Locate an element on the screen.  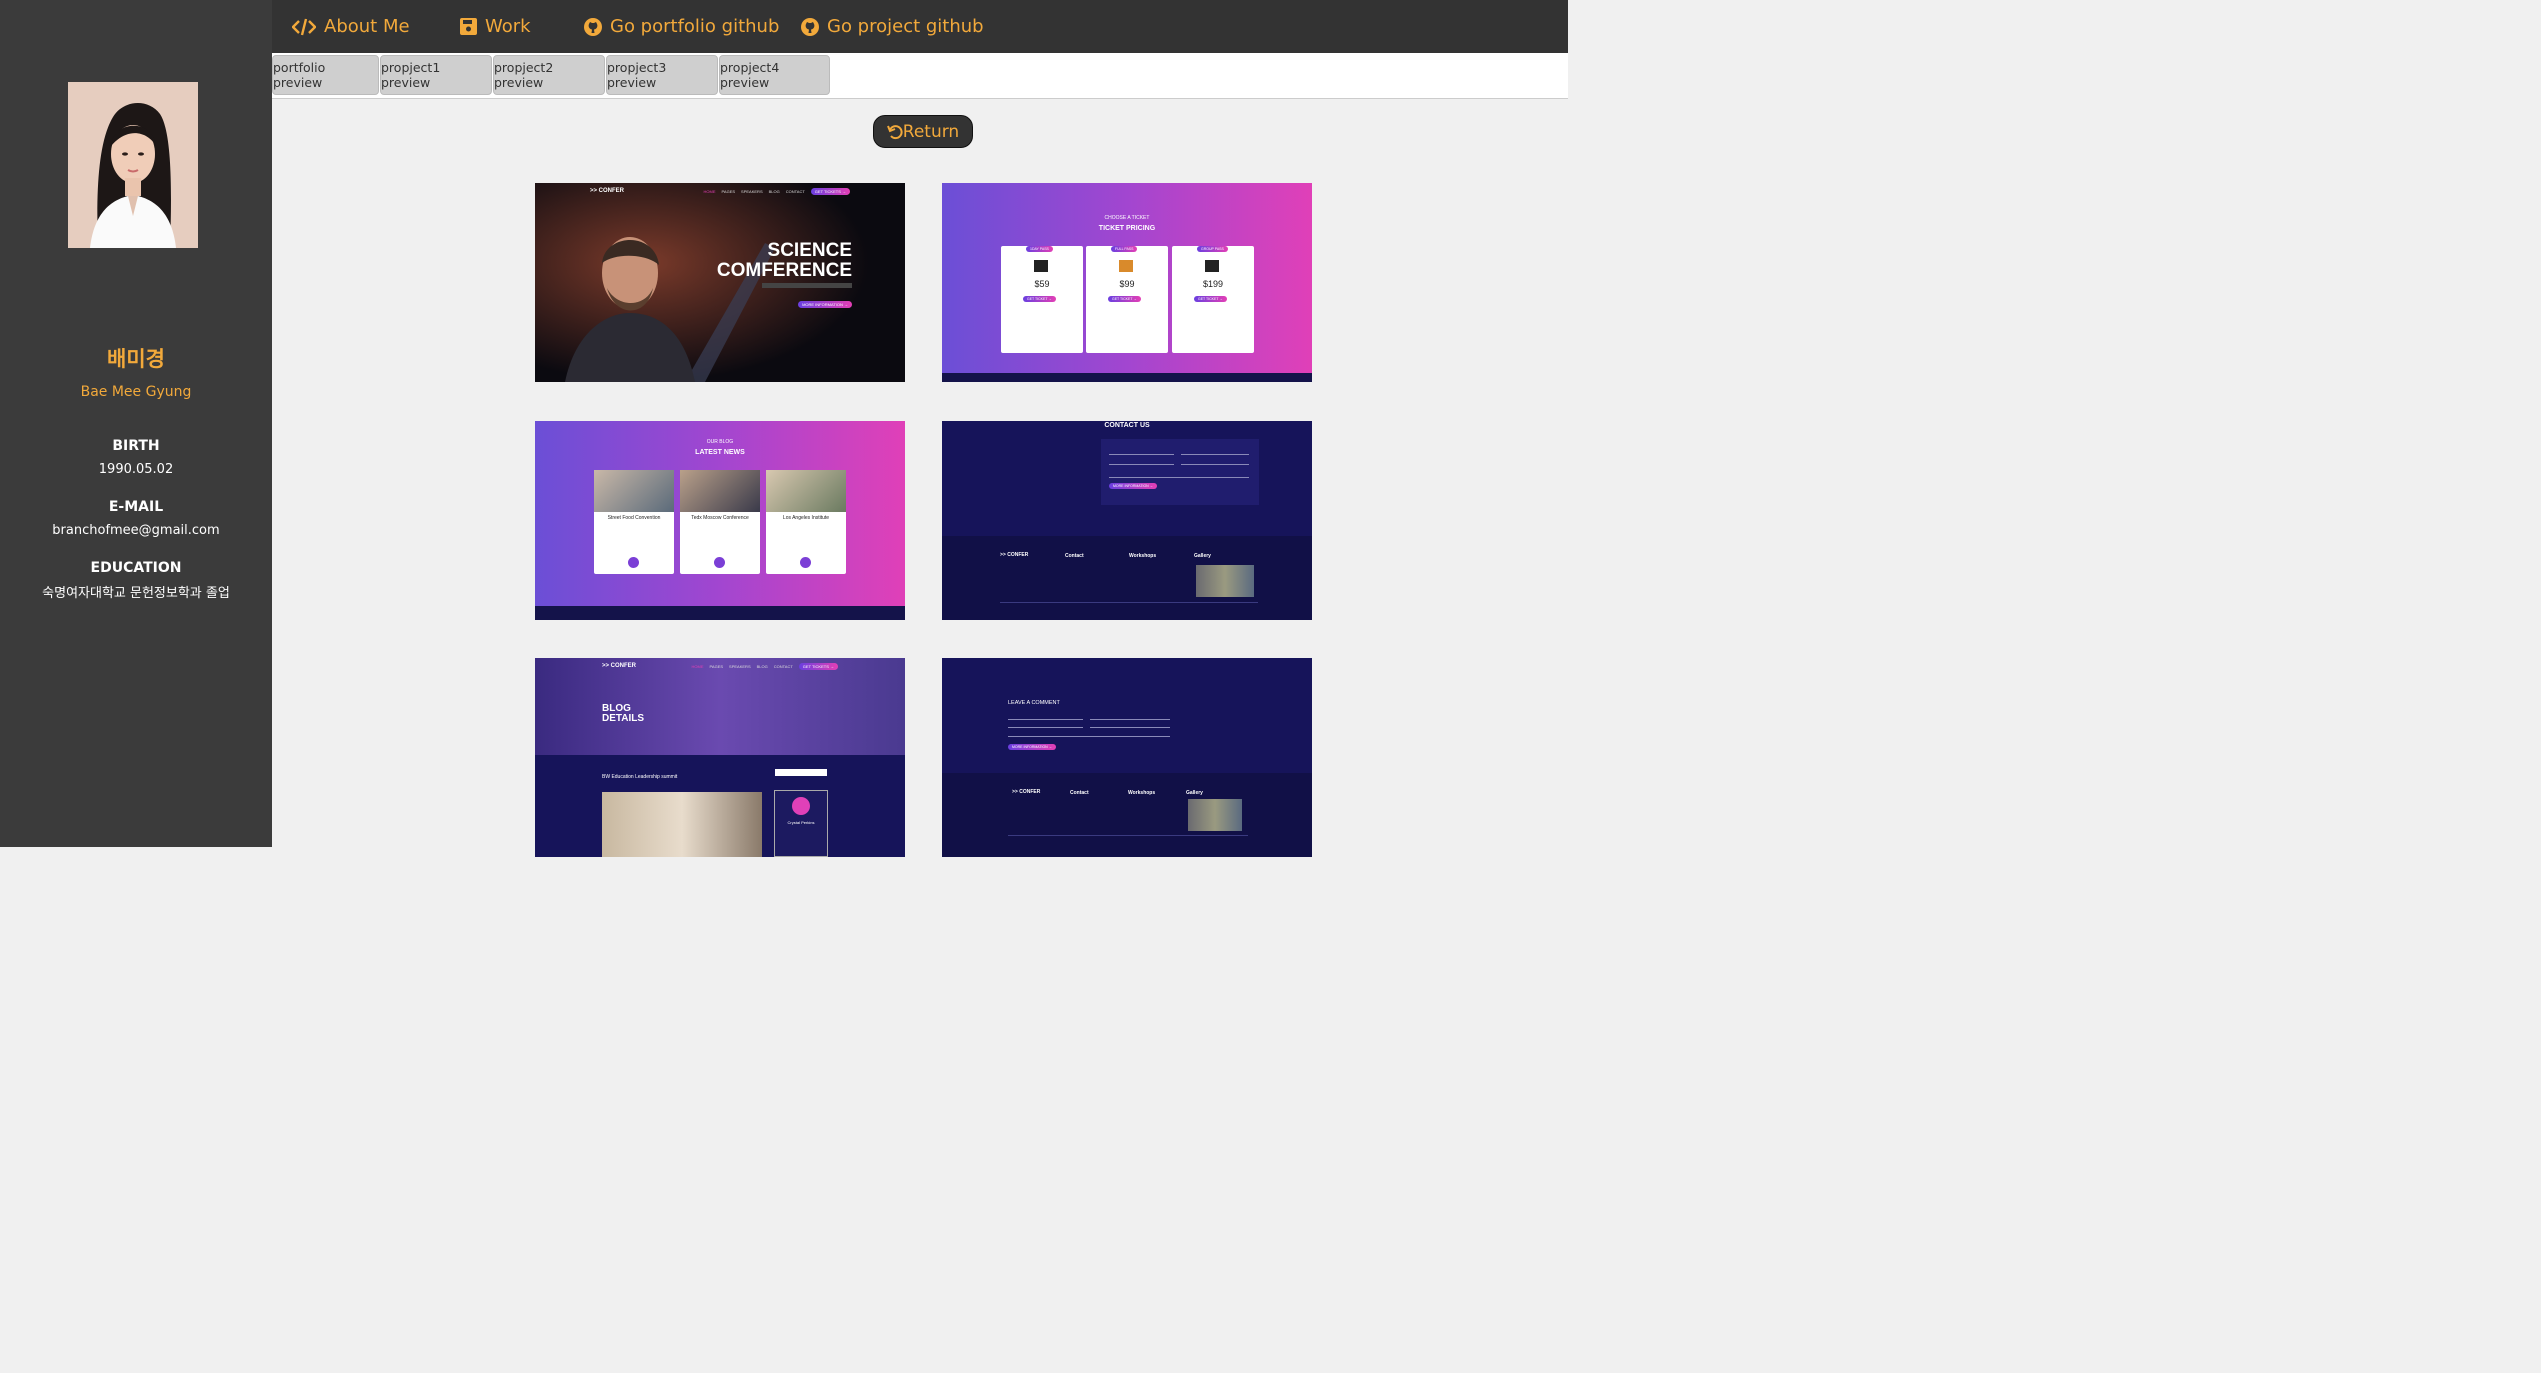
pricing-title: TICKET PRICING is located at coordinates (1127, 228).